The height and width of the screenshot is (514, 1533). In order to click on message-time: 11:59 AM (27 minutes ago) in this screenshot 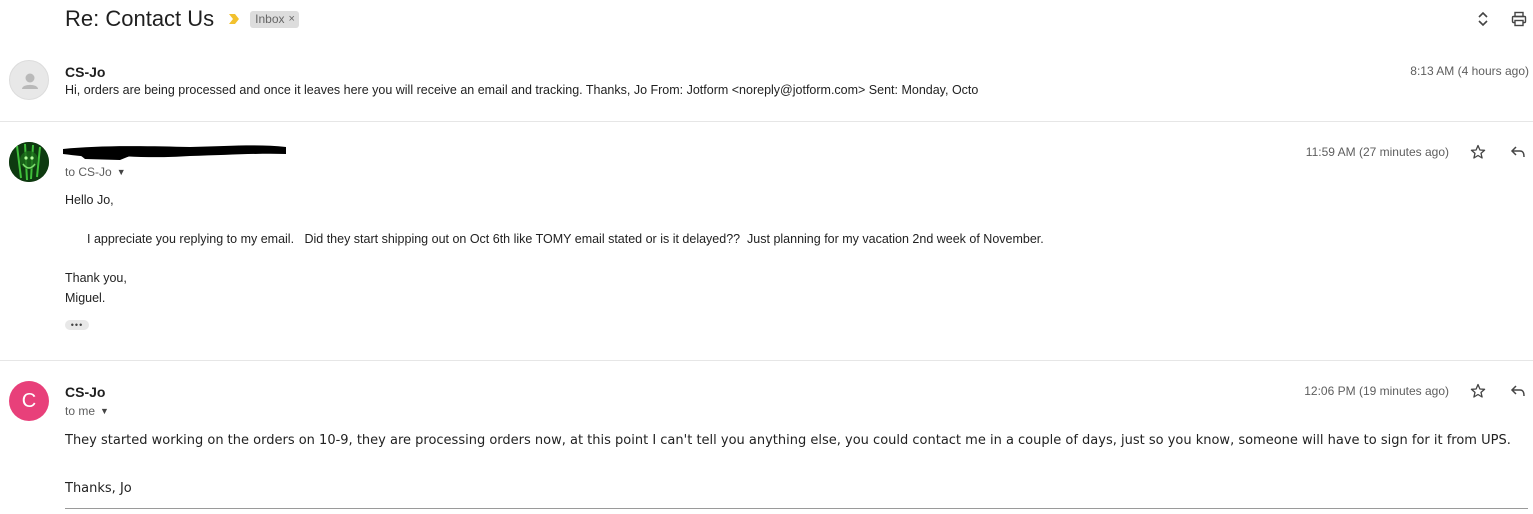, I will do `click(1377, 152)`.